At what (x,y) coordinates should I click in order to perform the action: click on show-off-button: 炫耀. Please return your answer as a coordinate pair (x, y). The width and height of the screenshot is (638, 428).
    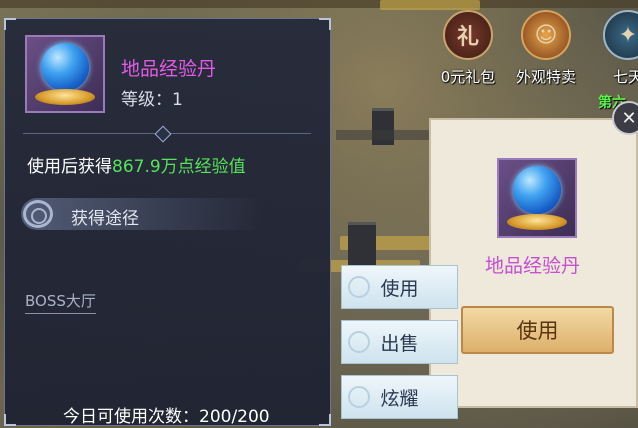
    Looking at the image, I should click on (399, 397).